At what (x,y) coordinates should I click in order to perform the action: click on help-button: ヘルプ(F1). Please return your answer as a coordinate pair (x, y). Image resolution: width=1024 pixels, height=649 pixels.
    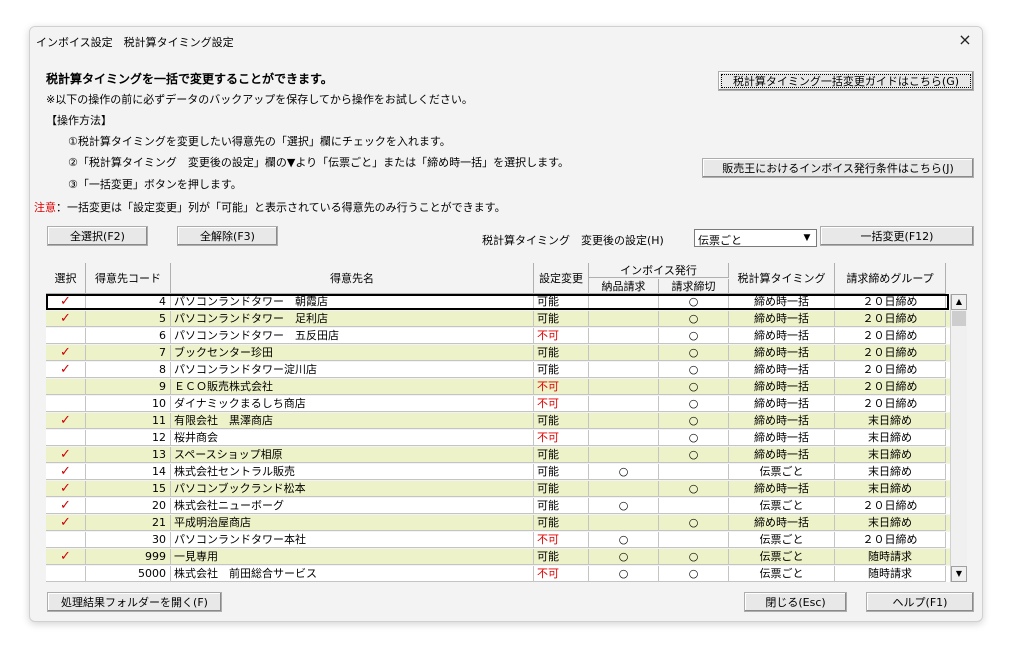
    Looking at the image, I should click on (920, 602).